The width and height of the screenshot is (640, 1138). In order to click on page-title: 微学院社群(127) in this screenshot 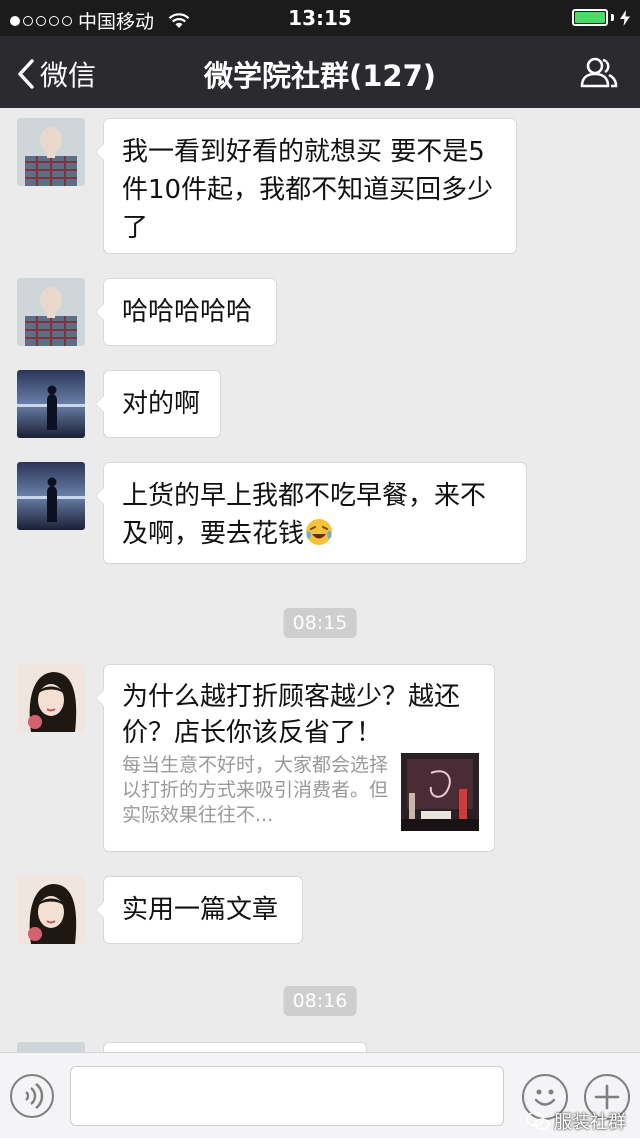, I will do `click(320, 76)`.